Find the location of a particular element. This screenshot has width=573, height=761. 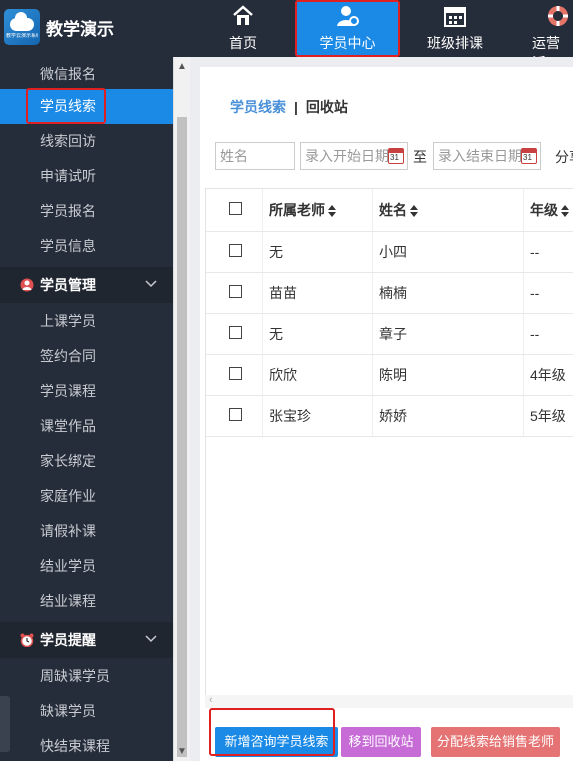

sidebar-item-lead-followup: 线索回访 is located at coordinates (86, 141).